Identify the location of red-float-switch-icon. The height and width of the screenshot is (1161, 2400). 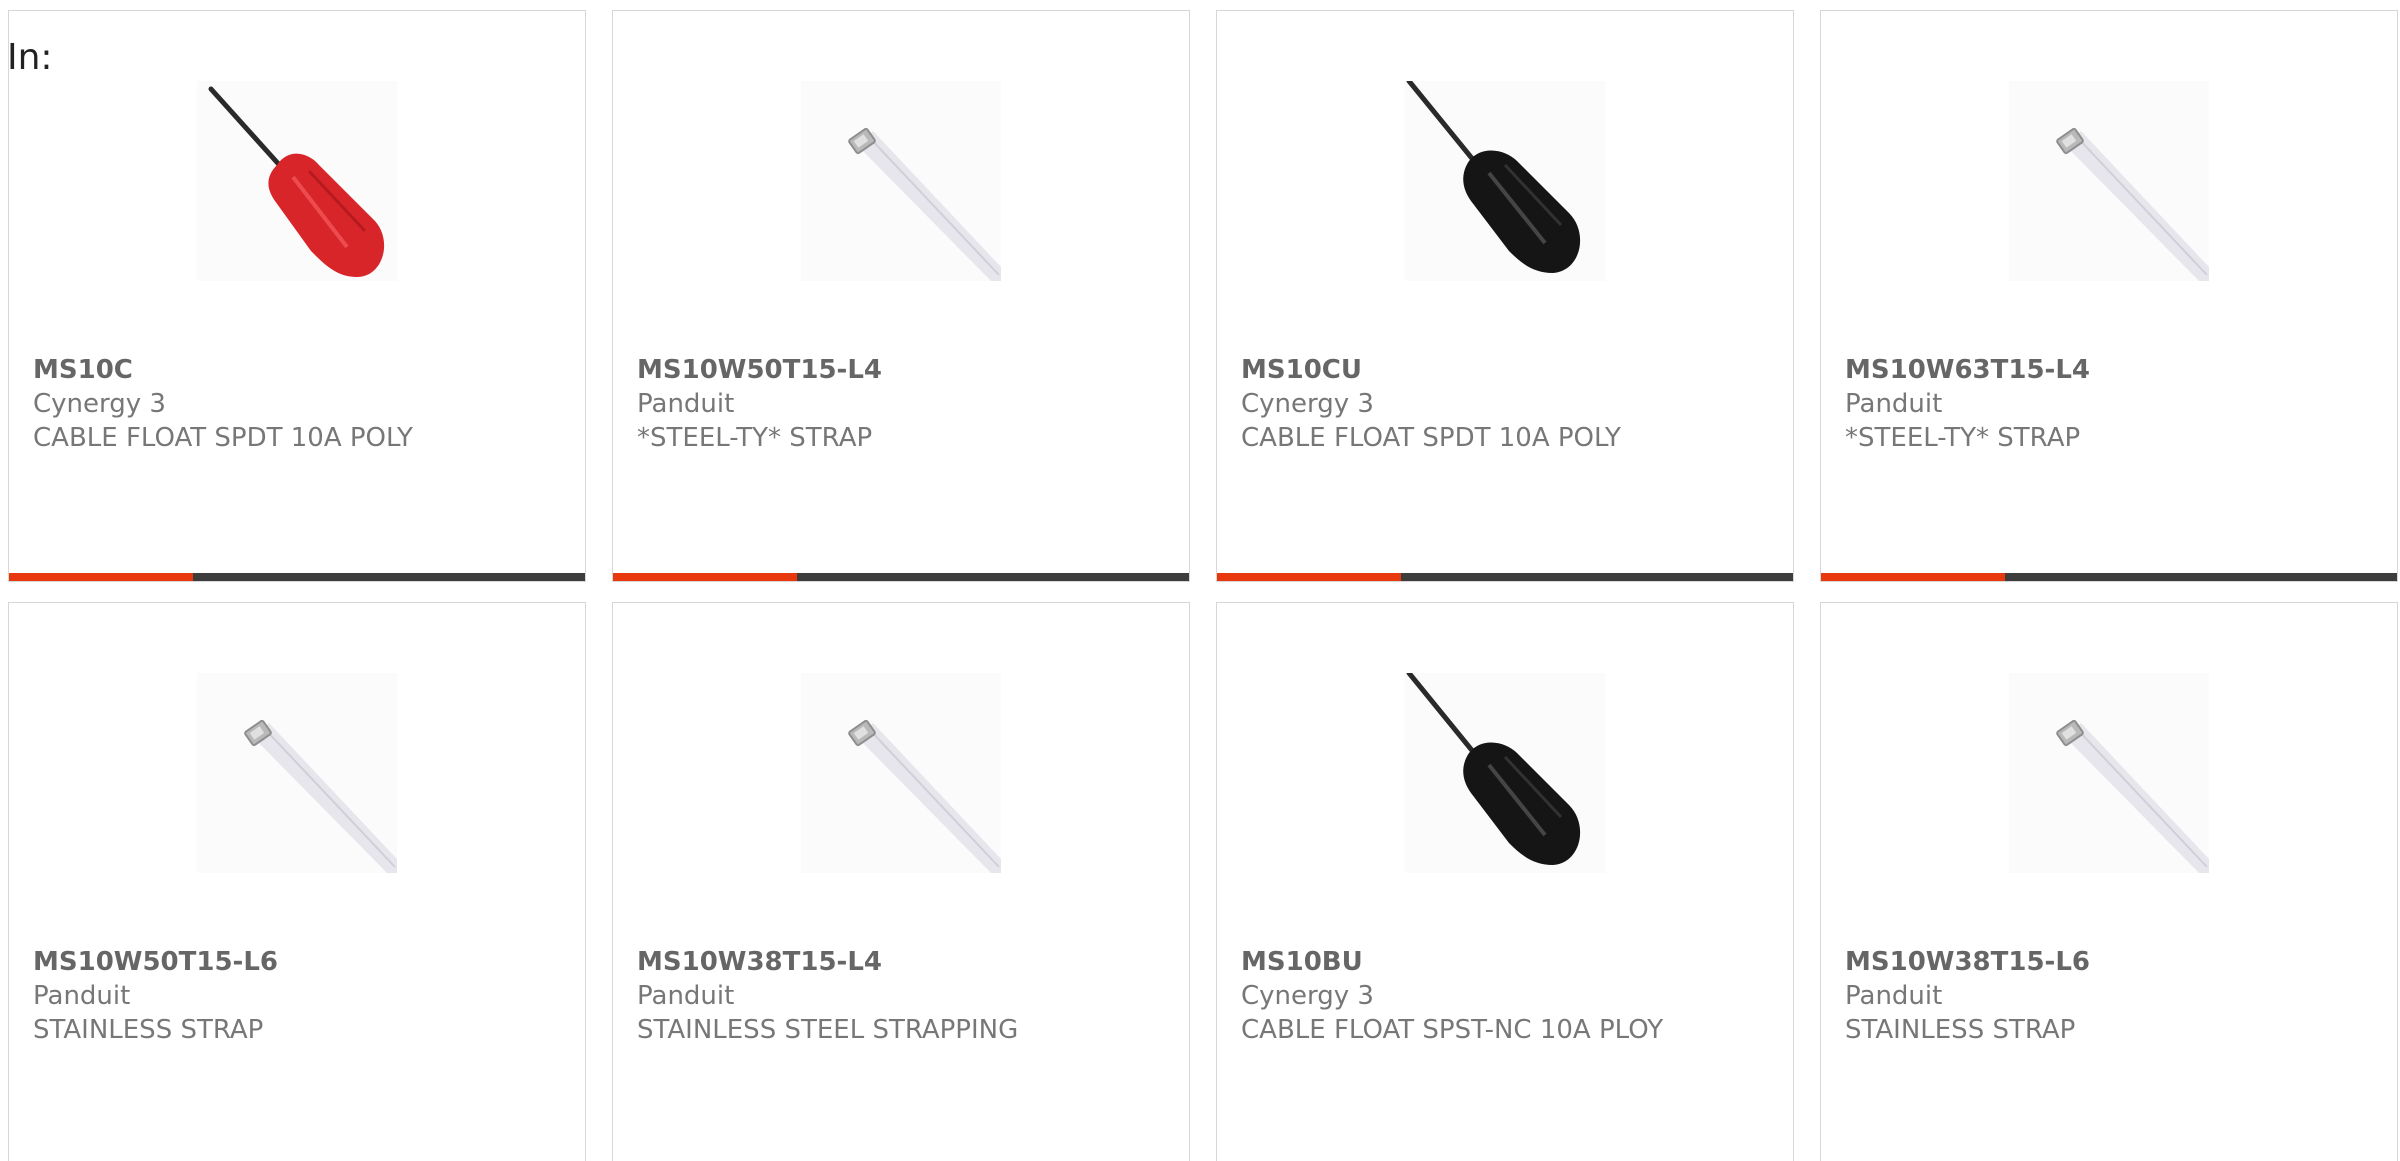
(296, 181).